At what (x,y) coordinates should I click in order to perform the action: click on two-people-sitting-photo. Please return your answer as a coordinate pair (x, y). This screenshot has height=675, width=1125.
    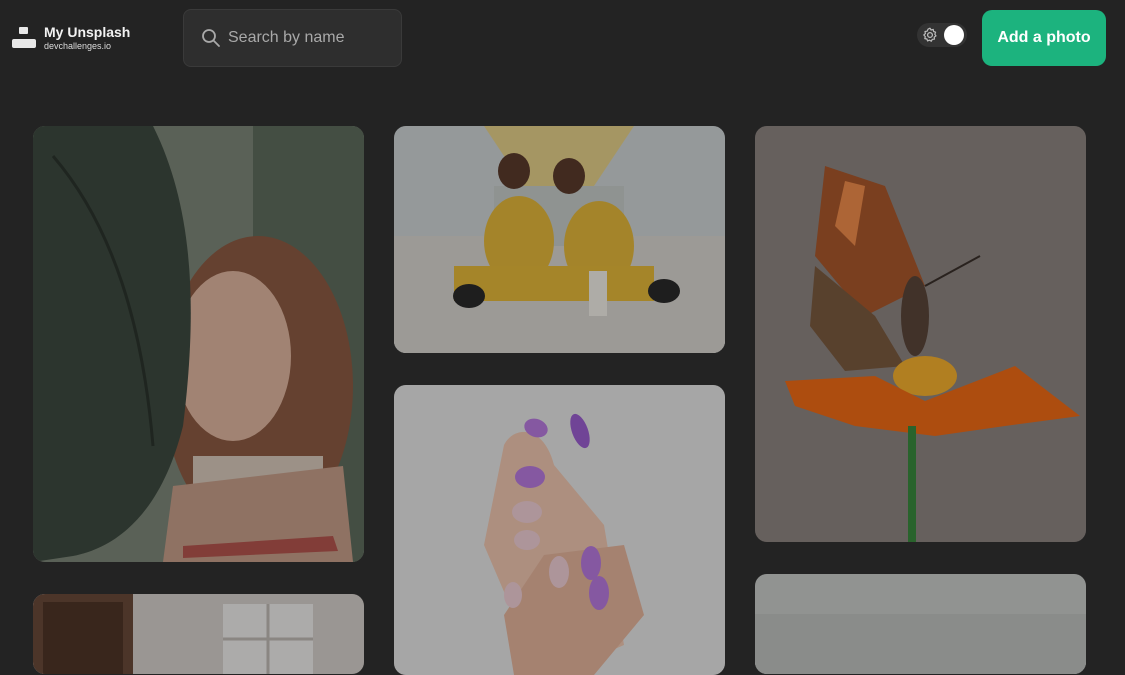
    Looking at the image, I should click on (559, 239).